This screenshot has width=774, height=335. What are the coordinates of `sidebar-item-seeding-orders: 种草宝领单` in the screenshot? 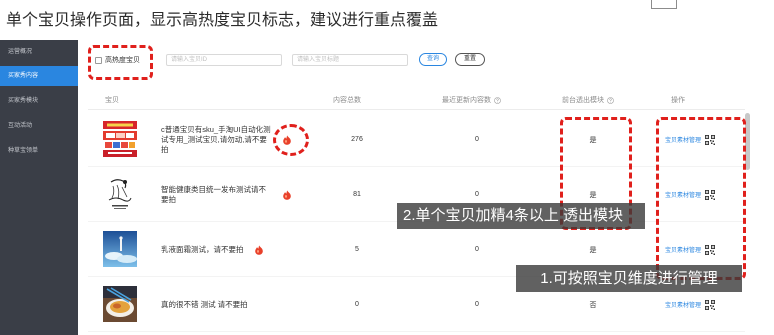 It's located at (39, 151).